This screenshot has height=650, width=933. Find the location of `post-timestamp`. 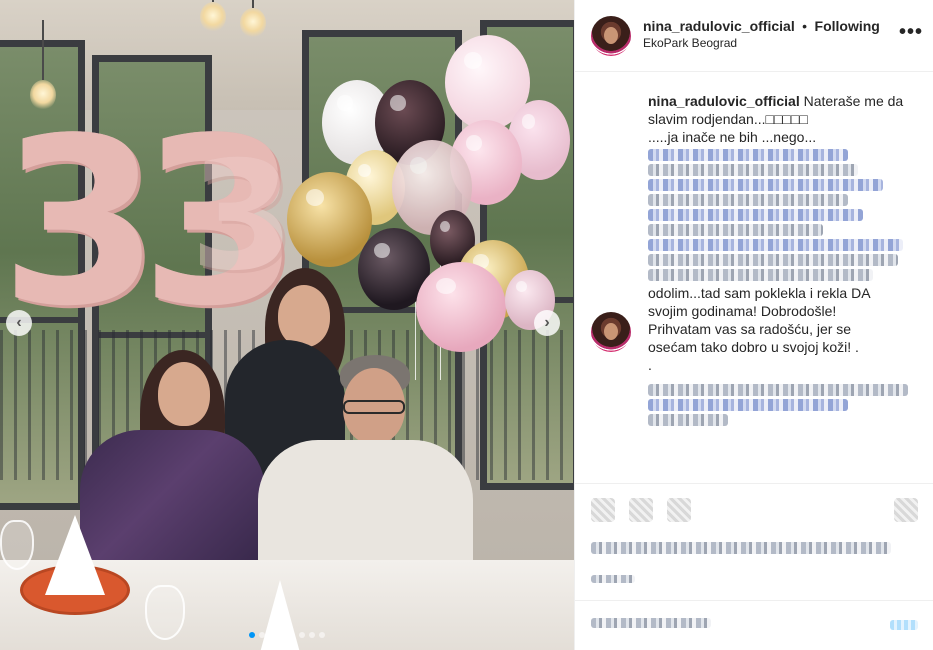

post-timestamp is located at coordinates (621, 579).